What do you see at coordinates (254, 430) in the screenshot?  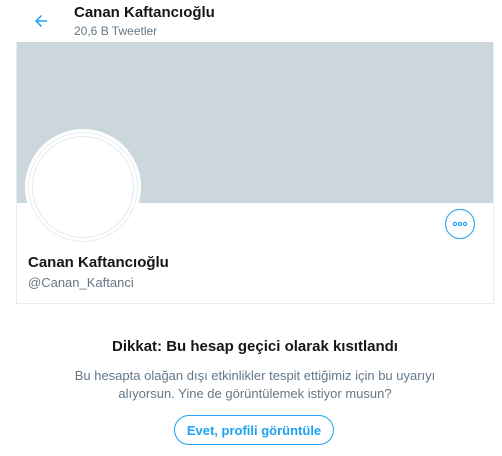 I see `view-profile-button: Evet, profili görüntüle` at bounding box center [254, 430].